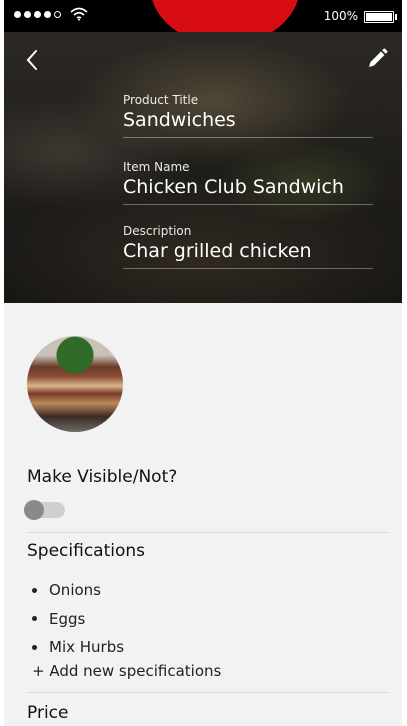 This screenshot has width=407, height=726. I want to click on item-name-field: Item Name Chicken Club Sandwich, so click(248, 182).